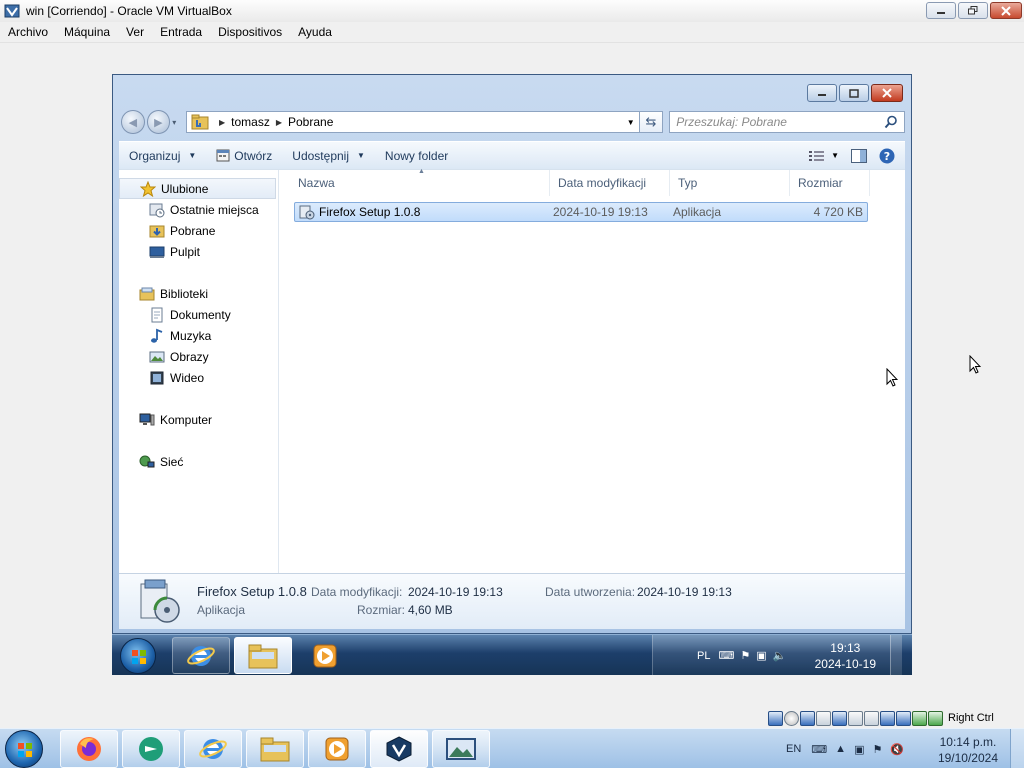  Describe the element at coordinates (415, 183) in the screenshot. I see `column-name: Nazwa` at that location.